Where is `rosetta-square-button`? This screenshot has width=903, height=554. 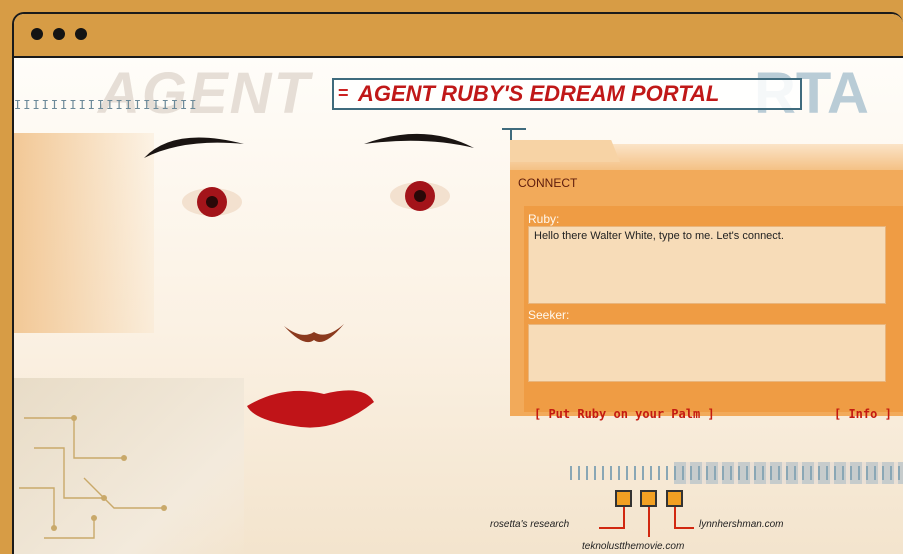
rosetta-square-button is located at coordinates (623, 498).